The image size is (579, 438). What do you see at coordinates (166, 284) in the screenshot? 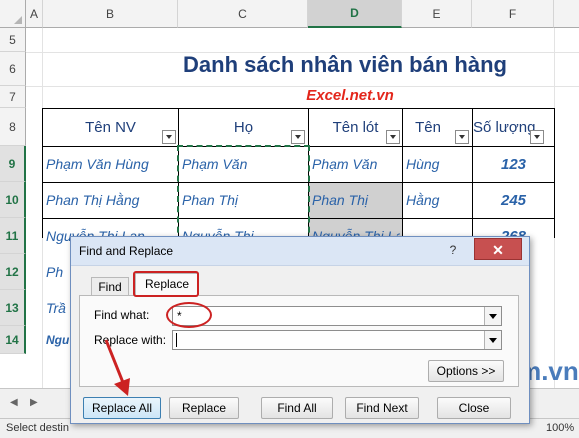
I see `annotation-tab-highlight` at bounding box center [166, 284].